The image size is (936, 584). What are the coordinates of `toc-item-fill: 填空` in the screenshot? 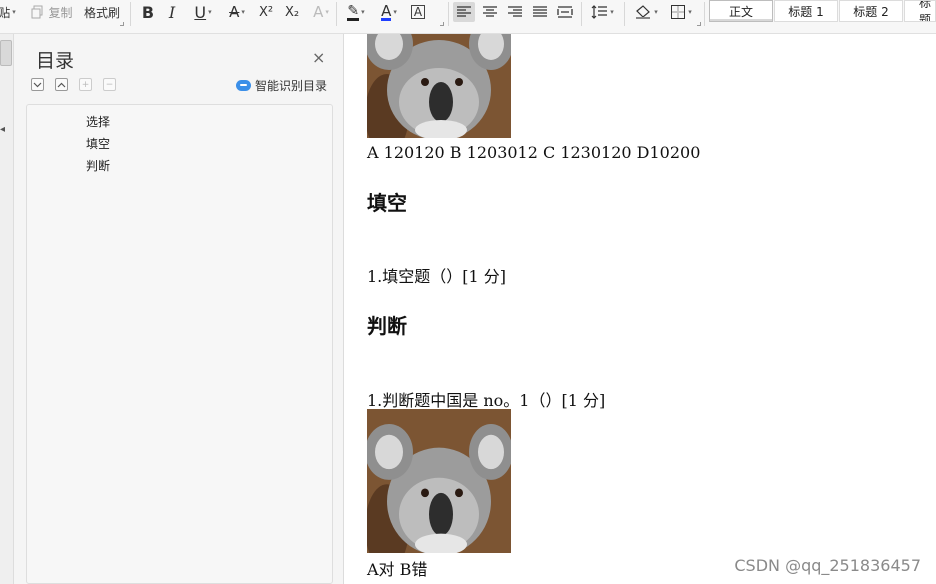 It's located at (98, 143).